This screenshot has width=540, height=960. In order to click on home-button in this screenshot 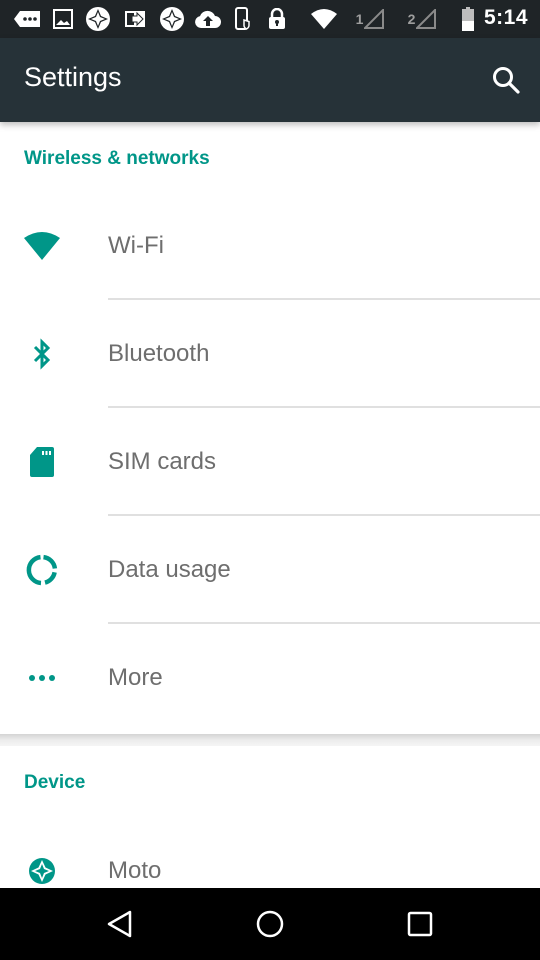, I will do `click(270, 924)`.